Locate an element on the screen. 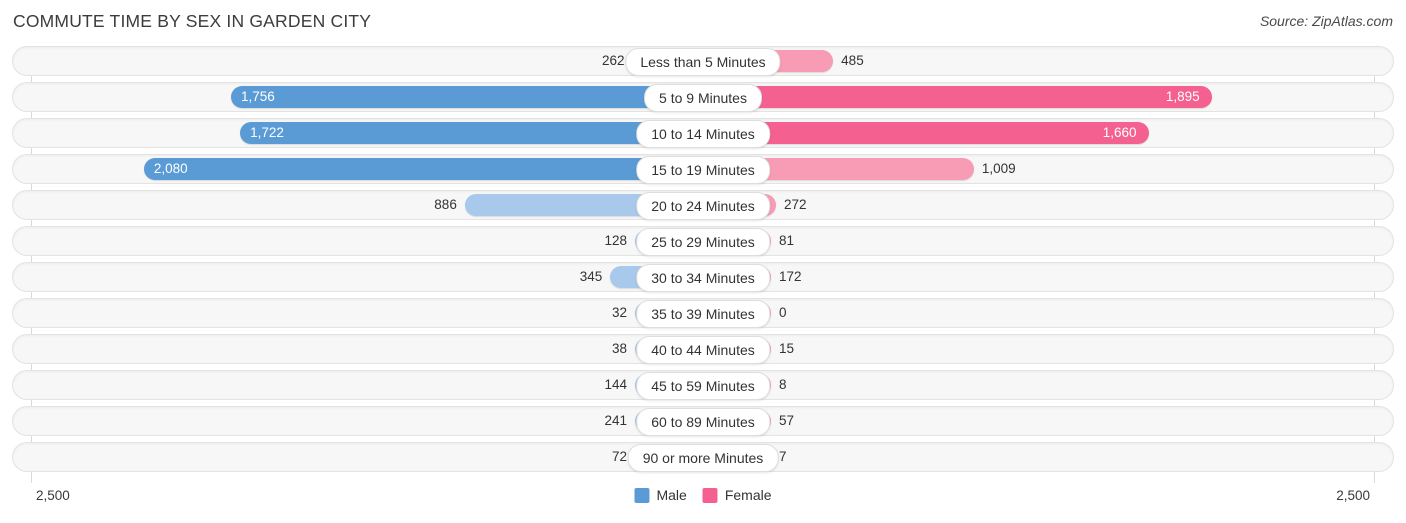 The image size is (1406, 523). bar-row: 1,756 1,895 5 to 9 Minutes is located at coordinates (703, 97).